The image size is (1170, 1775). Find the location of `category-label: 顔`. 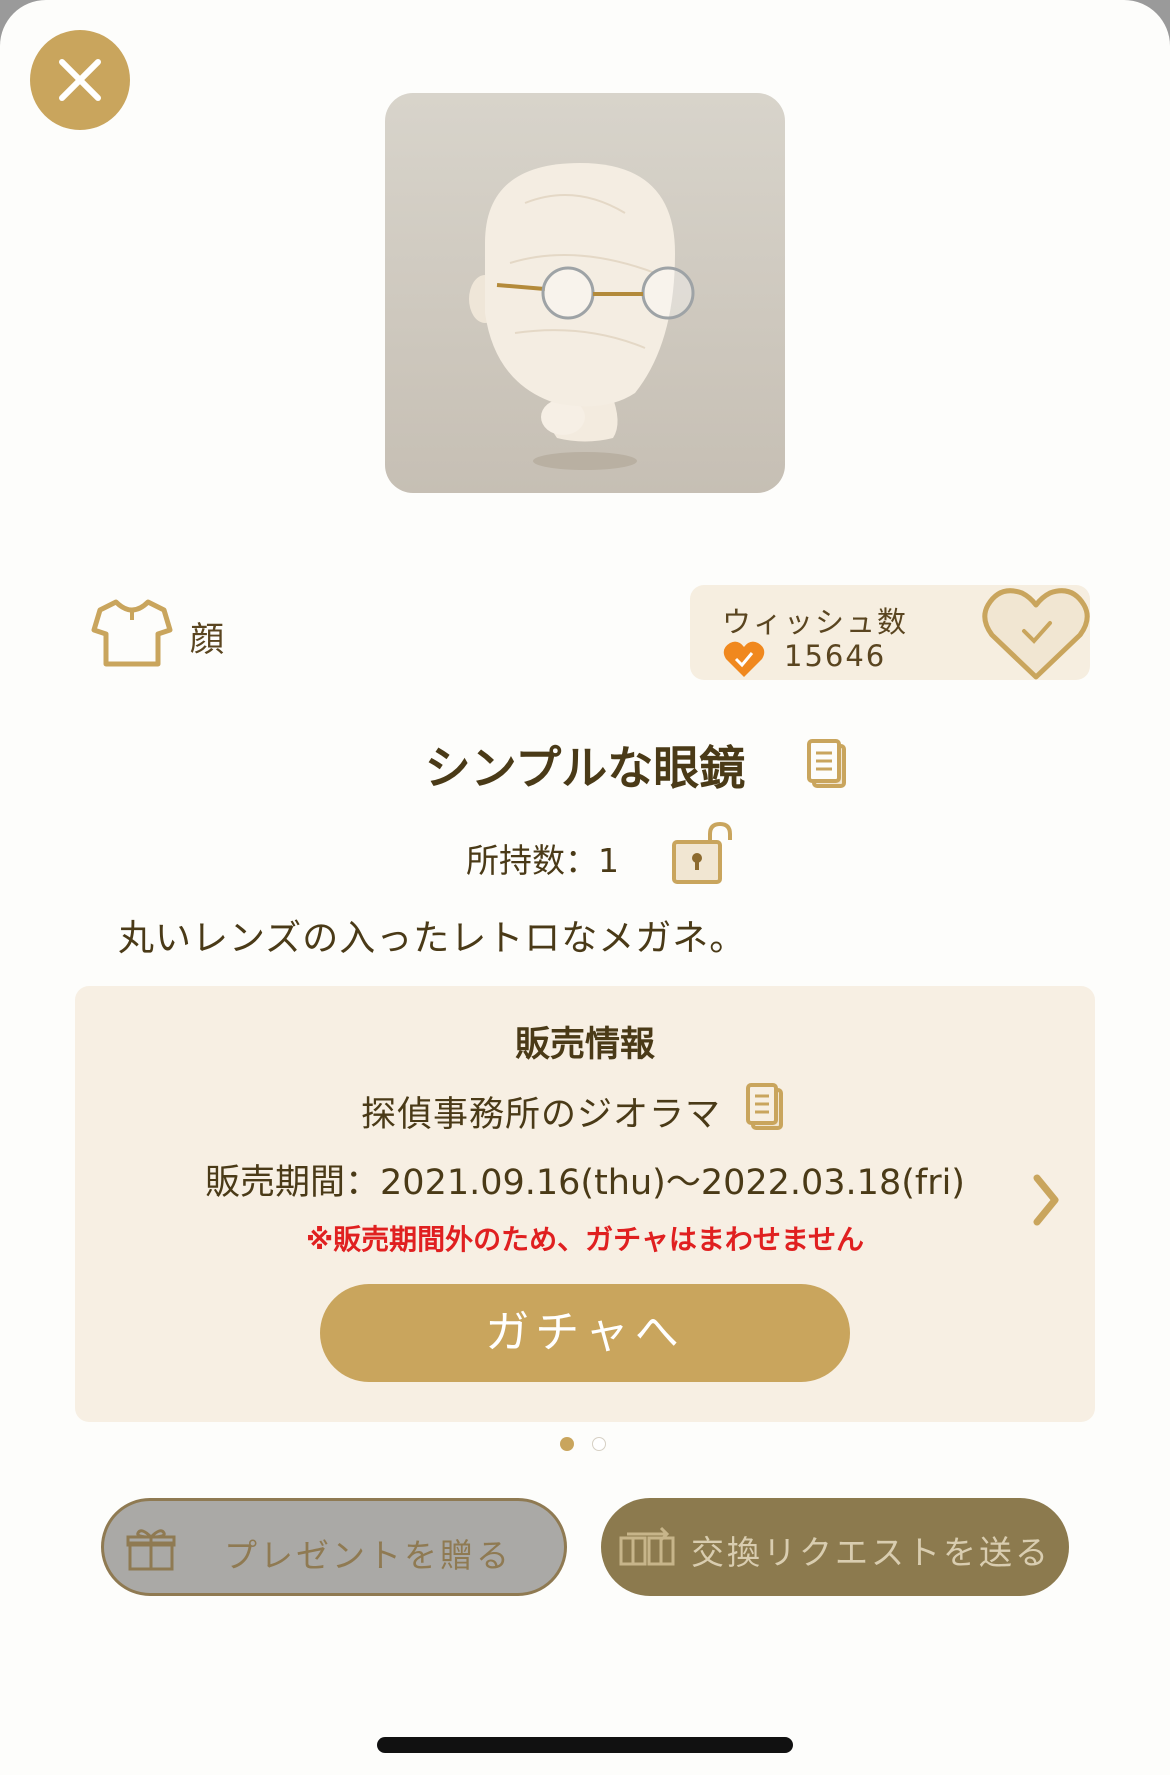

category-label: 顔 is located at coordinates (207, 640).